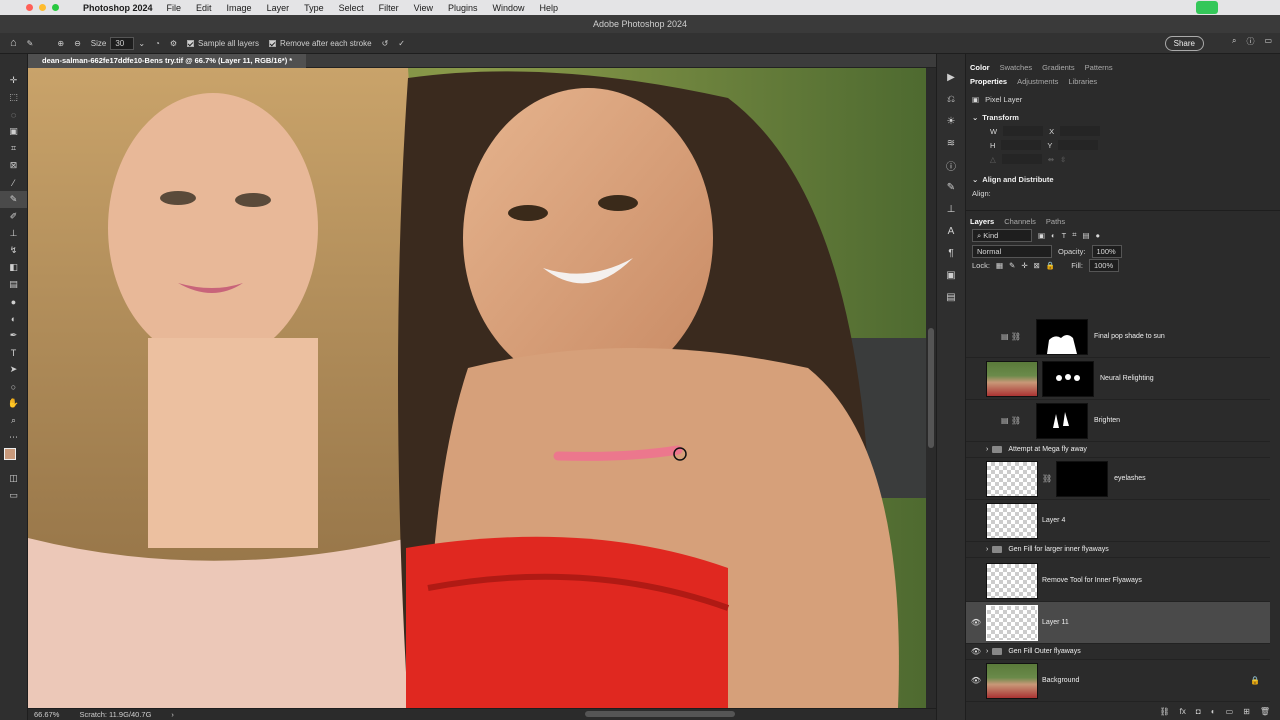  Describe the element at coordinates (13, 458) in the screenshot. I see `color-swatches-icon` at that location.